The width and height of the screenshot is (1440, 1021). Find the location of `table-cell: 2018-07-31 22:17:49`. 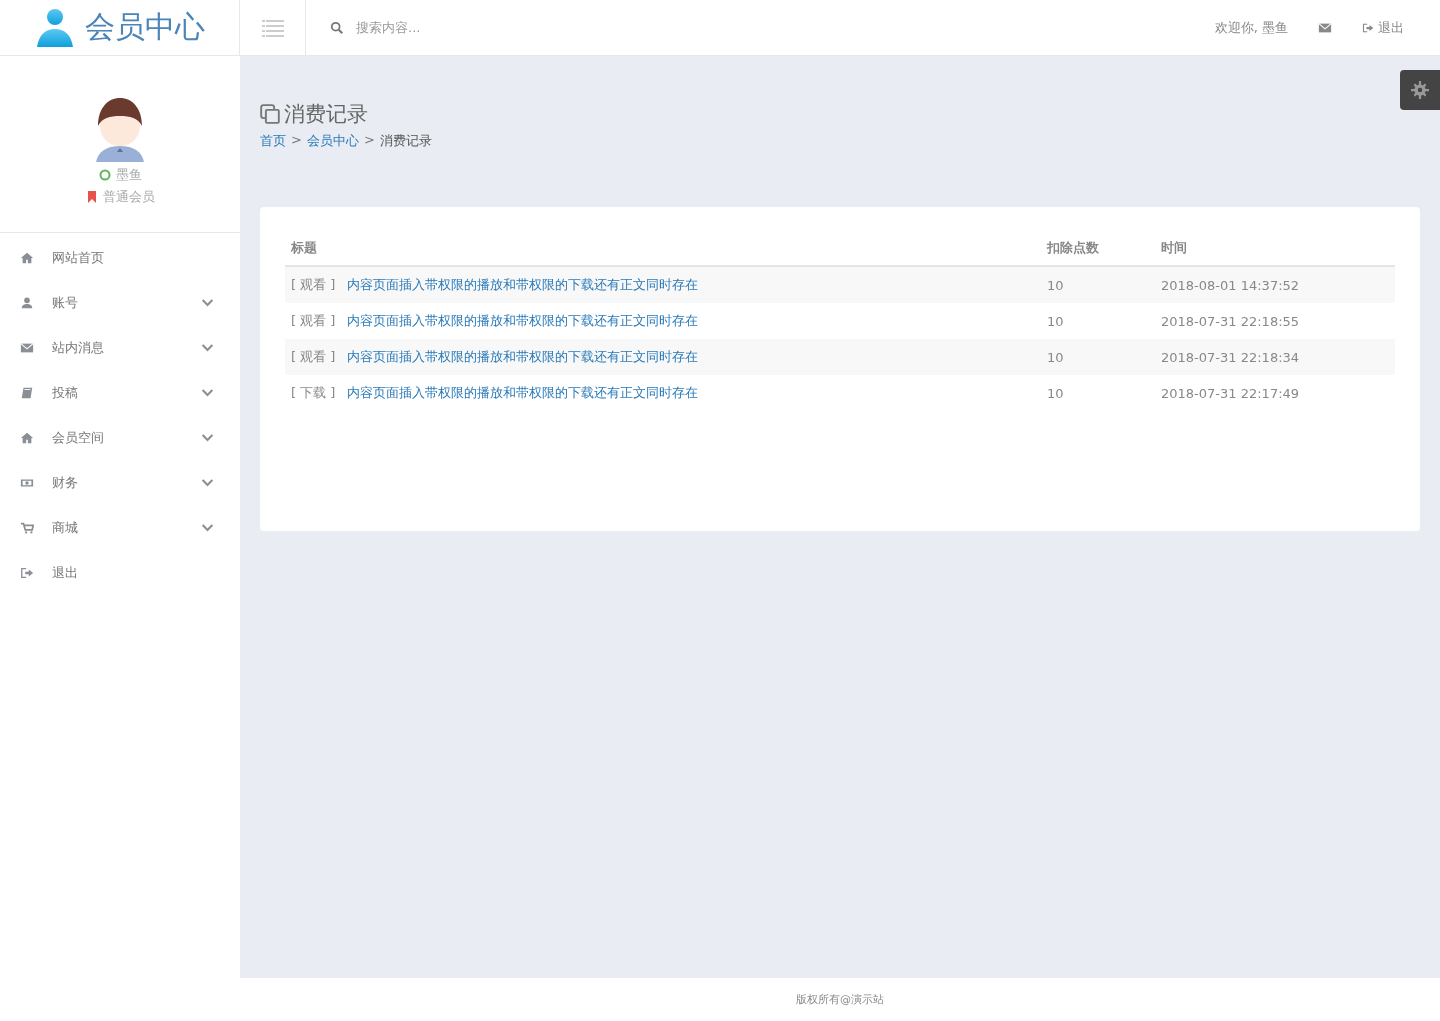

table-cell: 2018-07-31 22:17:49 is located at coordinates (1275, 393).